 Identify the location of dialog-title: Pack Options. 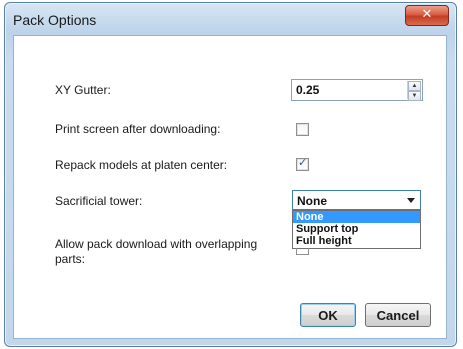
(55, 20).